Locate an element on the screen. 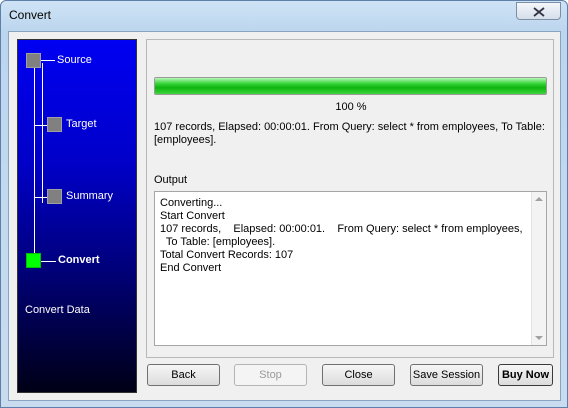 The width and height of the screenshot is (568, 408). sidebar-caption: Convert Data is located at coordinates (57, 310).